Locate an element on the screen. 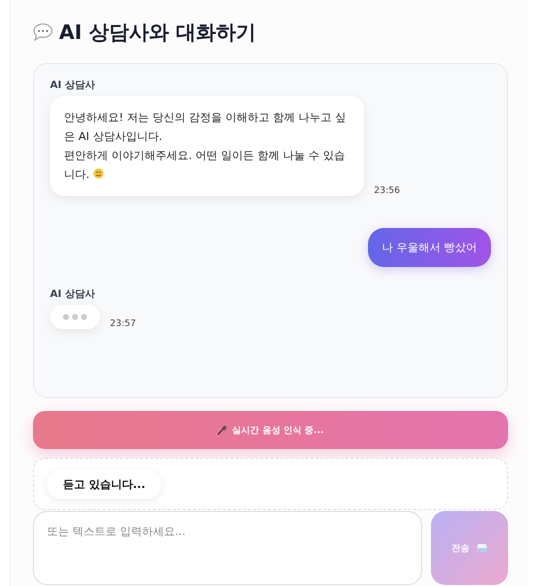 The width and height of the screenshot is (538, 586). page-title: AI 상담사와 대화하기 is located at coordinates (157, 32).